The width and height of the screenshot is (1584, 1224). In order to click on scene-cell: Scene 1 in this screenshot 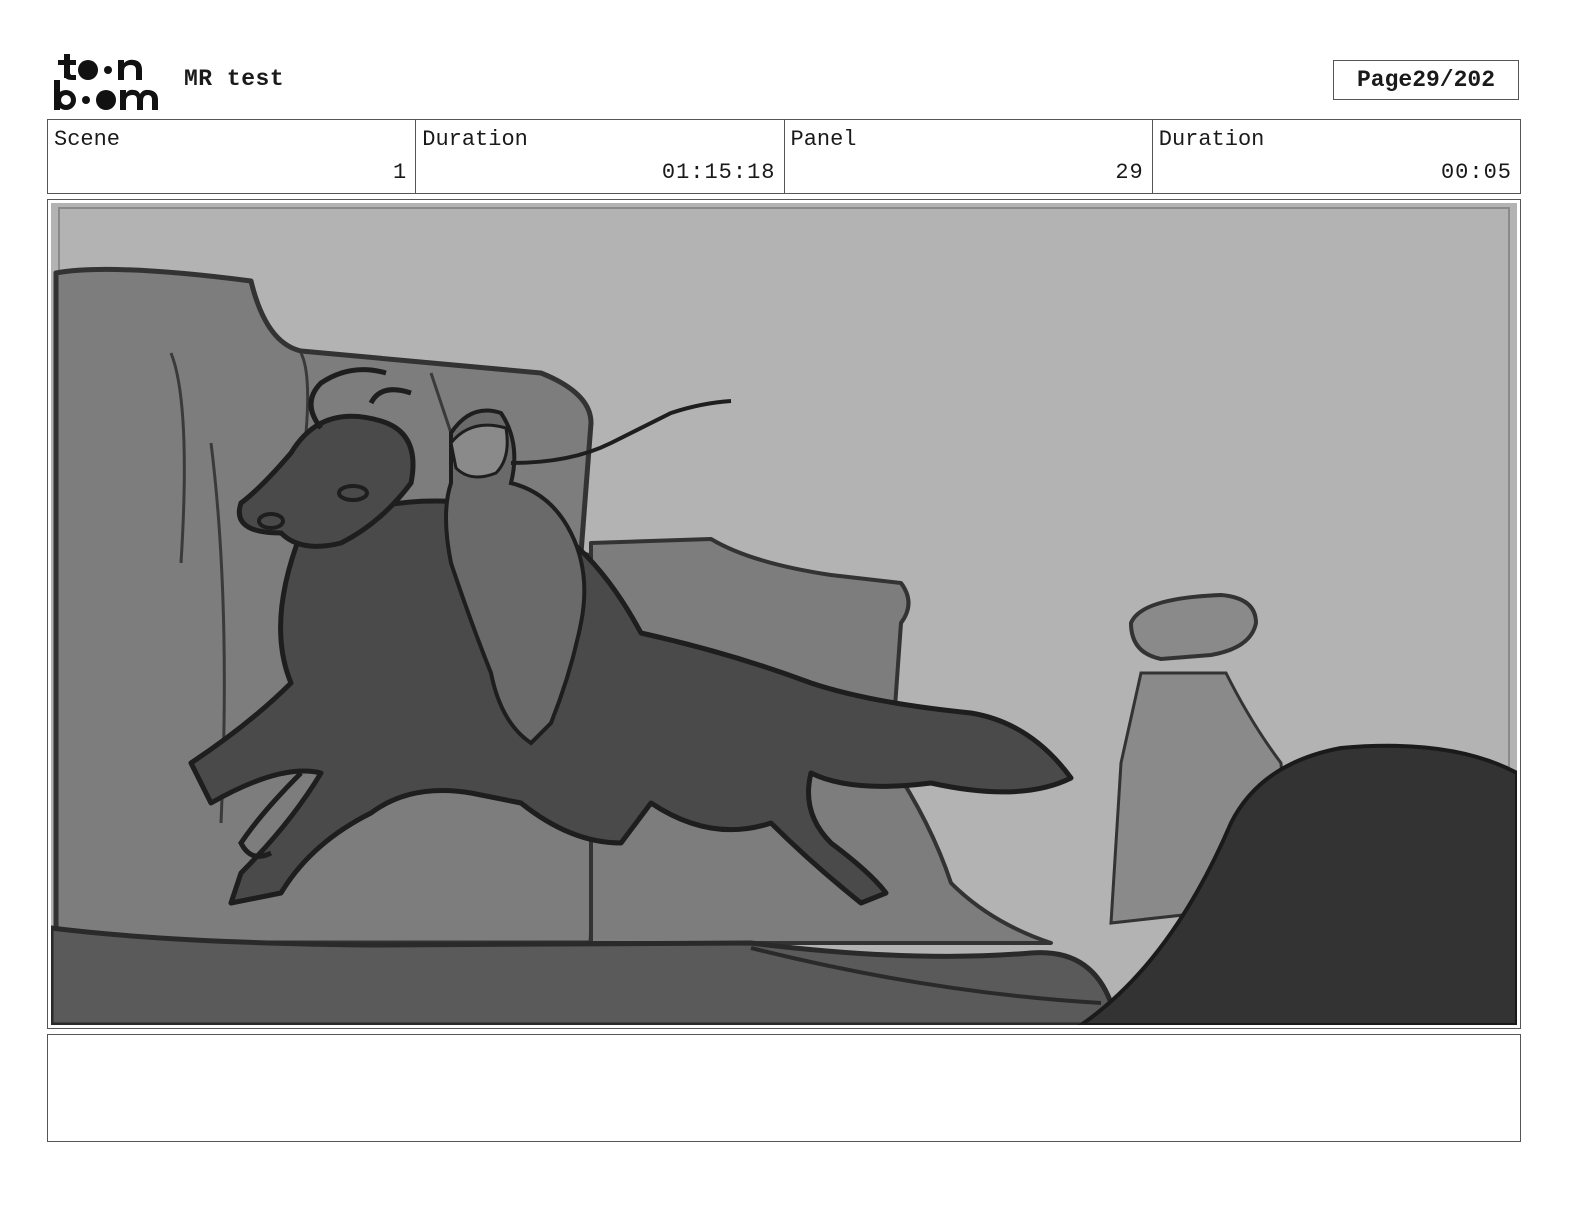, I will do `click(232, 156)`.